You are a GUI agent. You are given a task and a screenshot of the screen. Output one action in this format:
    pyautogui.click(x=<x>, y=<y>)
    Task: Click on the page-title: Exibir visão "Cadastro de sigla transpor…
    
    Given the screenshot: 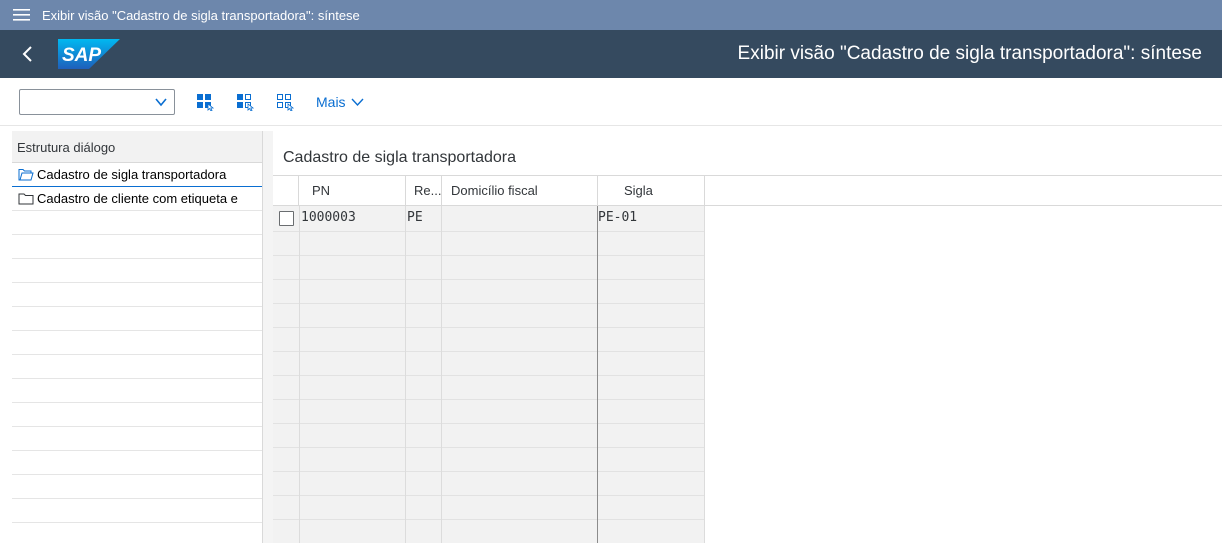 What is the action you would take?
    pyautogui.click(x=969, y=53)
    